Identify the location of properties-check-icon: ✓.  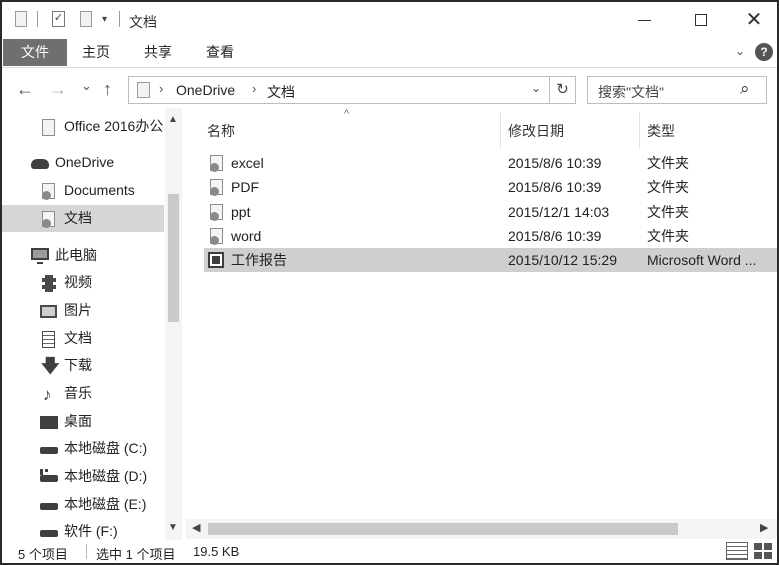
(58, 19).